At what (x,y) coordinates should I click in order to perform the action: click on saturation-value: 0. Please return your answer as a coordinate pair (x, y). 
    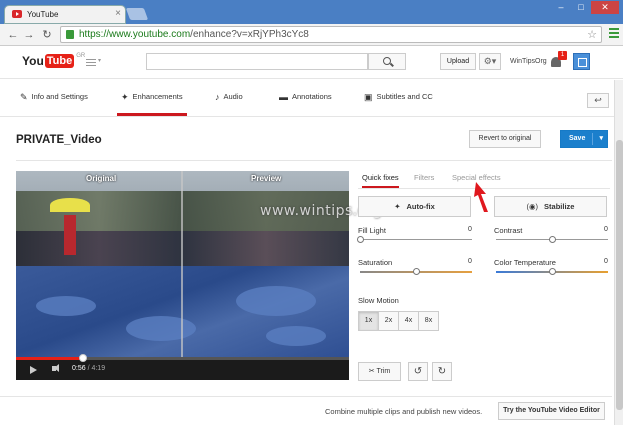
    Looking at the image, I should click on (470, 261).